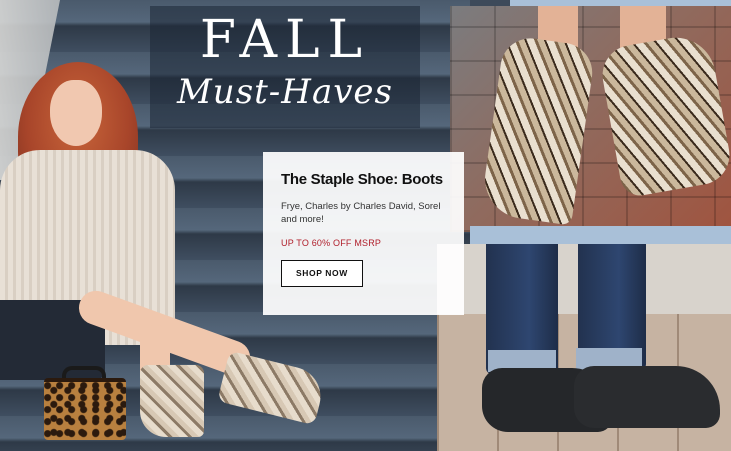 This screenshot has width=731, height=451. What do you see at coordinates (172, 401) in the screenshot?
I see `snakeskin-boot` at bounding box center [172, 401].